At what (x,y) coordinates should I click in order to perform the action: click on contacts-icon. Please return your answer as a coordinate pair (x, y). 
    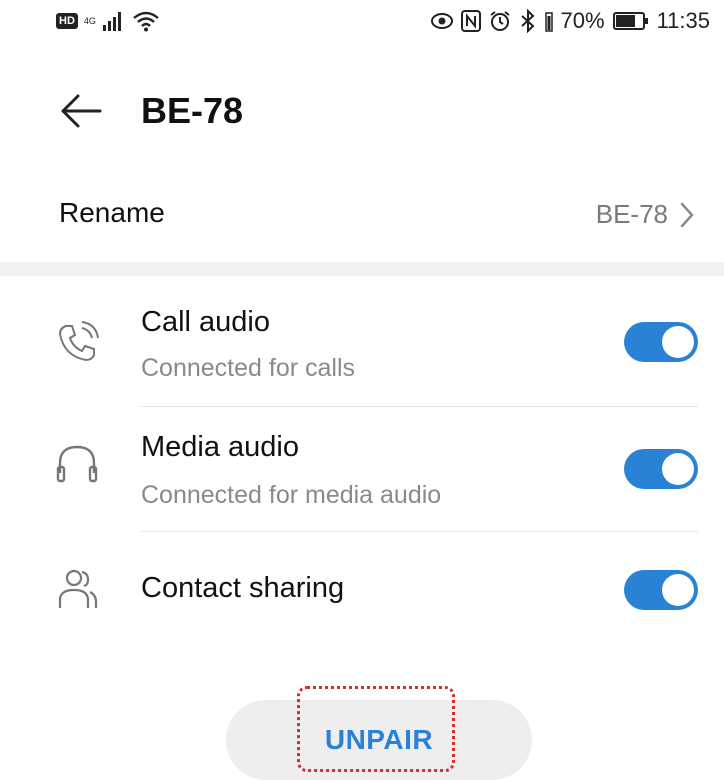
    Looking at the image, I should click on (78, 588).